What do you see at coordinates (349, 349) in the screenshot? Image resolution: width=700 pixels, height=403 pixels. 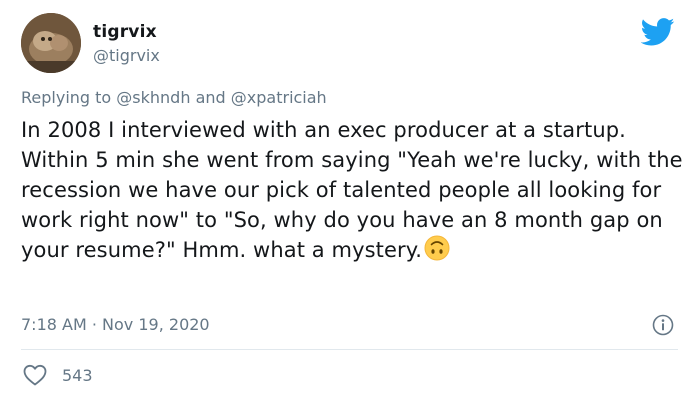 I see `divider` at bounding box center [349, 349].